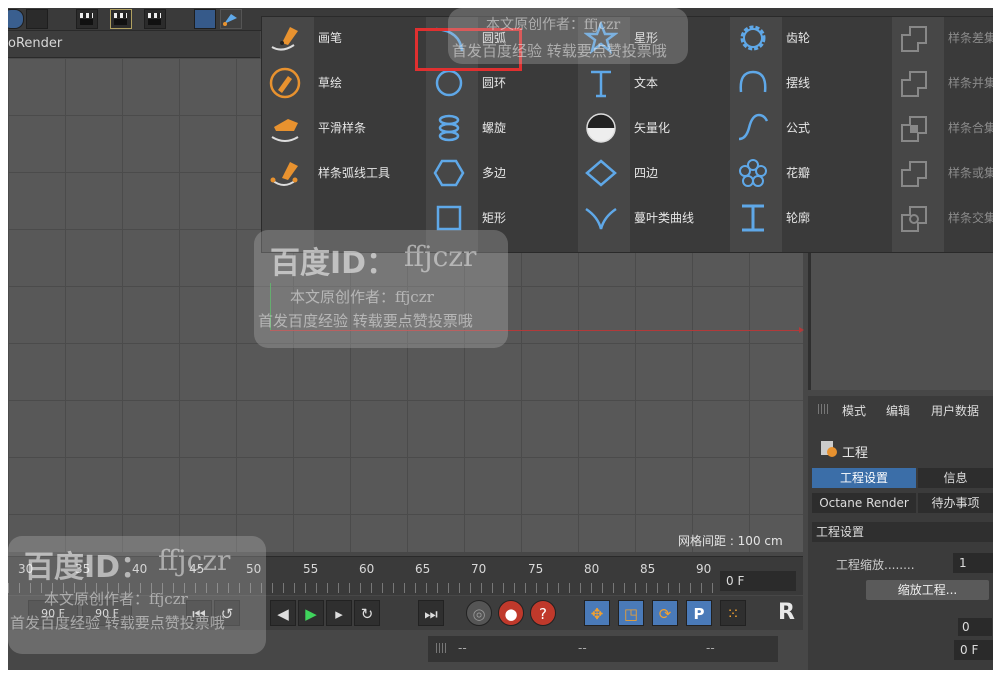  What do you see at coordinates (914, 39) in the screenshot?
I see `spline-subtract-icon` at bounding box center [914, 39].